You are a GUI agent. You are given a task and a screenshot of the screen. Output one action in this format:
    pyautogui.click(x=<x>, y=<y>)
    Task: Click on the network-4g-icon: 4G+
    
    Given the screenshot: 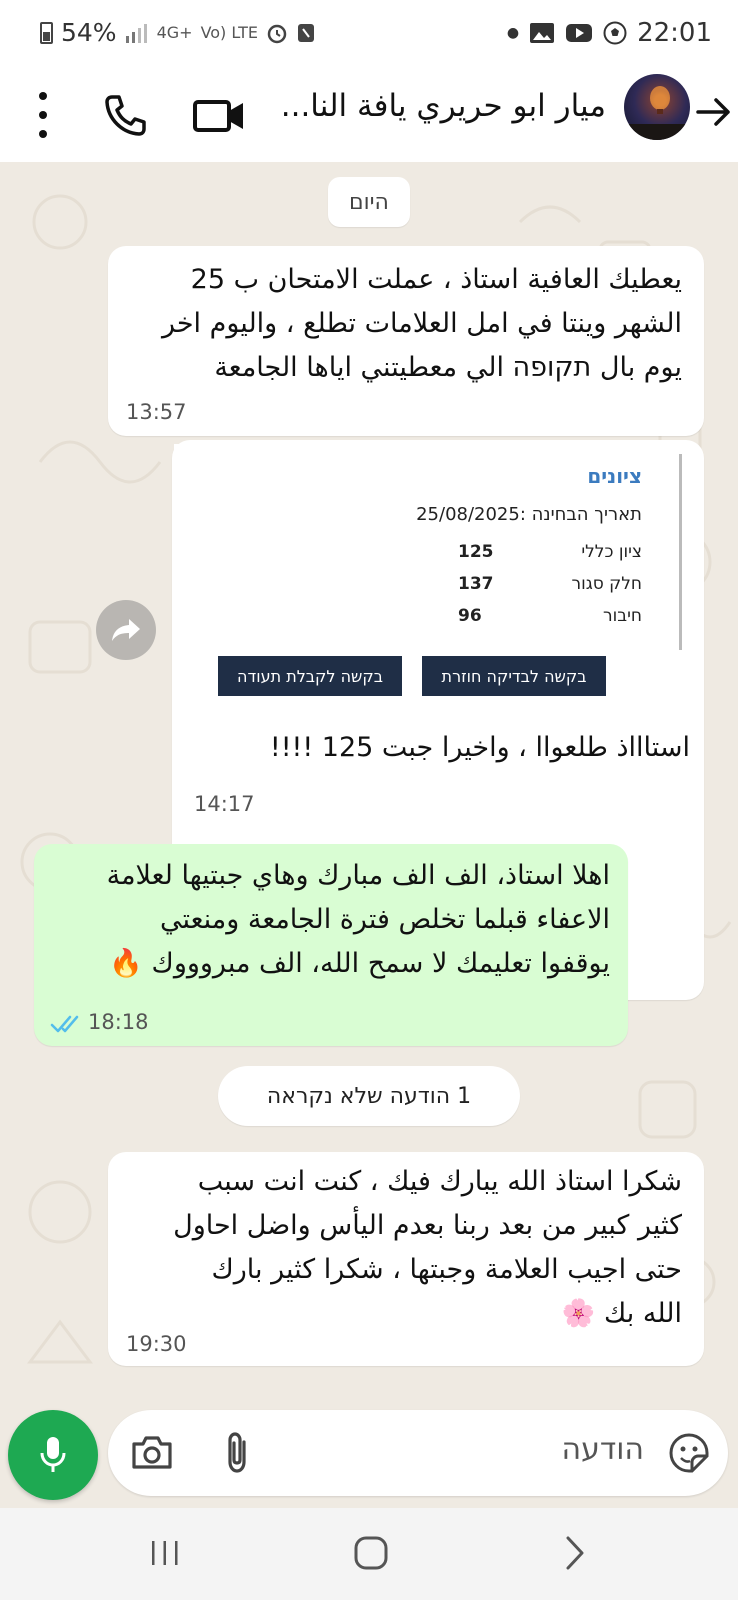 What is the action you would take?
    pyautogui.click(x=174, y=32)
    